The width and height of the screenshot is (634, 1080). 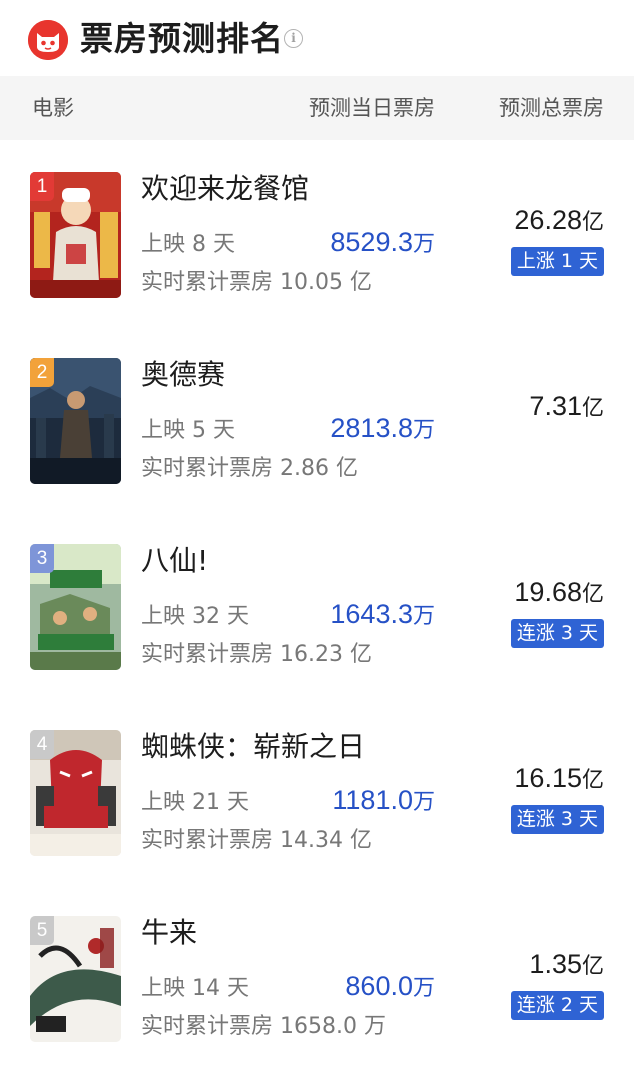 I want to click on daily-forecast: 1643.3万, so click(x=382, y=616).